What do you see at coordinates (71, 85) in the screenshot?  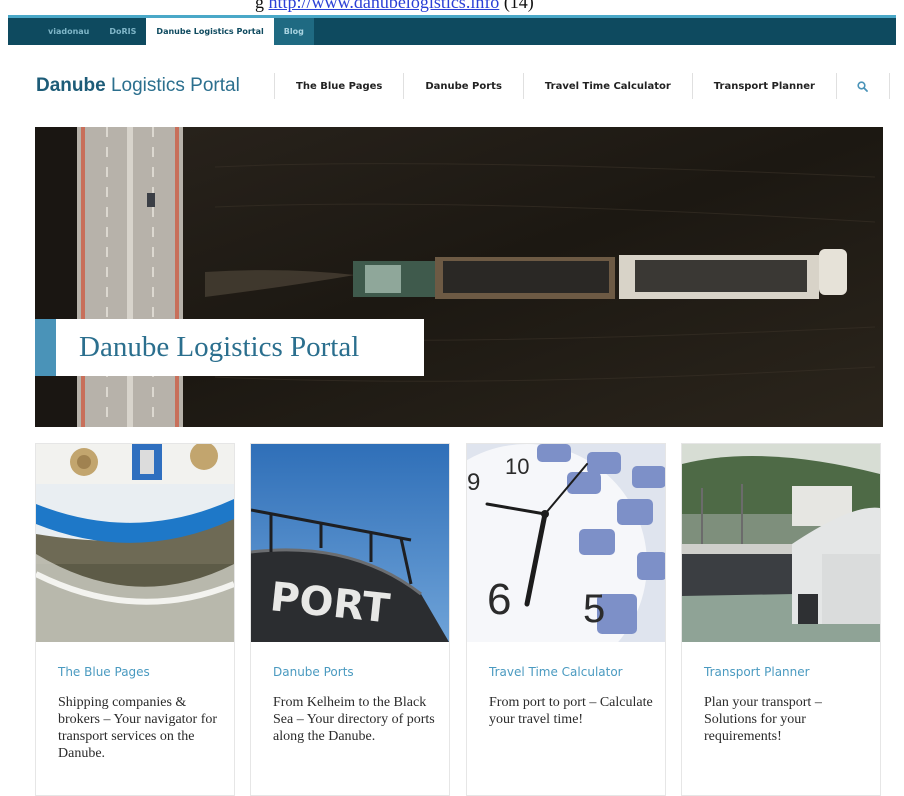 I see `logo-bold: Danube` at bounding box center [71, 85].